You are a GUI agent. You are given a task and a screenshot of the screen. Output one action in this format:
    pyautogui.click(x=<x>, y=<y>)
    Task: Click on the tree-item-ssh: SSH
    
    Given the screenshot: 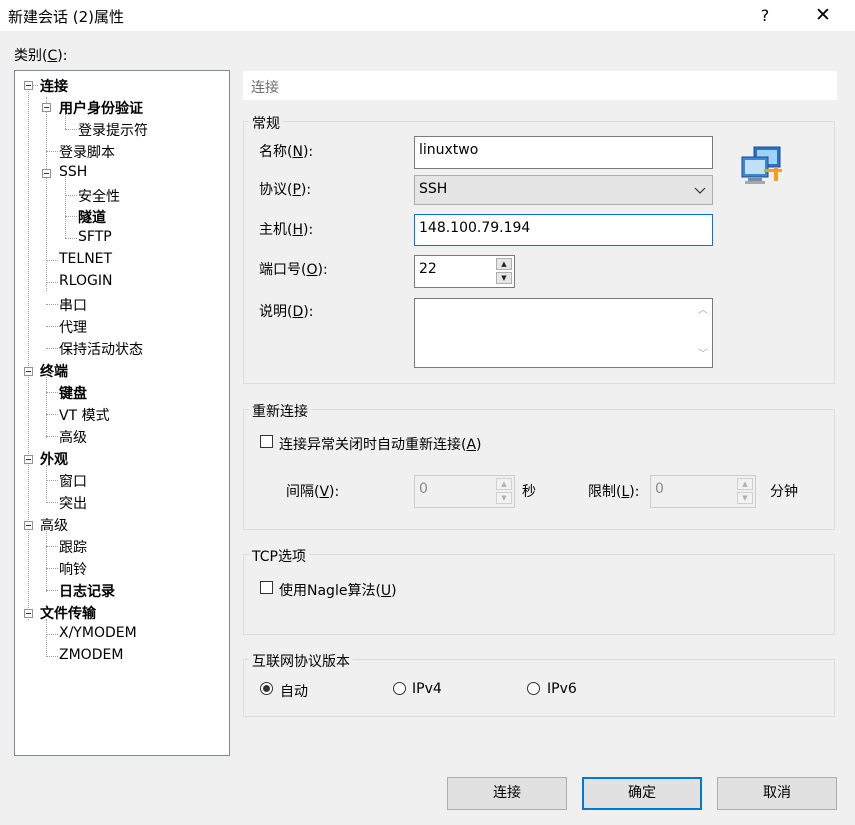 What is the action you would take?
    pyautogui.click(x=73, y=172)
    